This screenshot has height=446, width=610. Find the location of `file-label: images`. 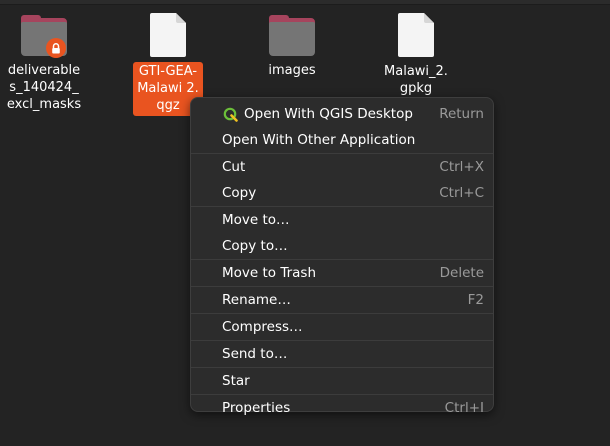

file-label: images is located at coordinates (292, 70).